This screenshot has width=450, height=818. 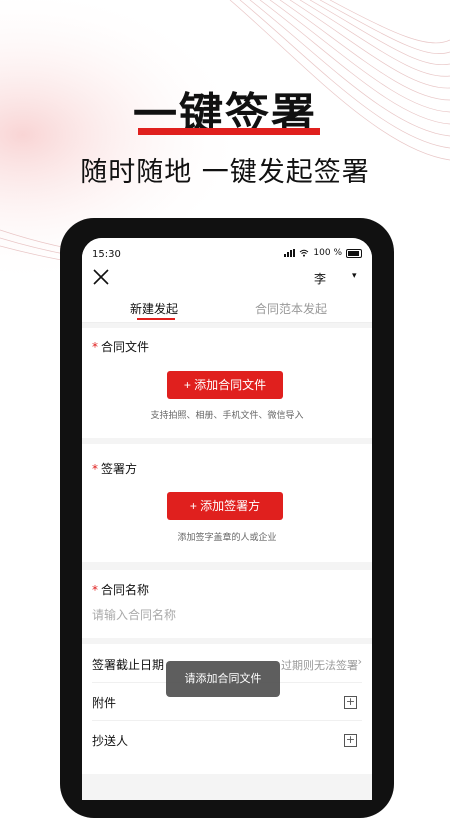 I want to click on signers-hint: 添加签字盖章的人或企业, so click(x=227, y=538).